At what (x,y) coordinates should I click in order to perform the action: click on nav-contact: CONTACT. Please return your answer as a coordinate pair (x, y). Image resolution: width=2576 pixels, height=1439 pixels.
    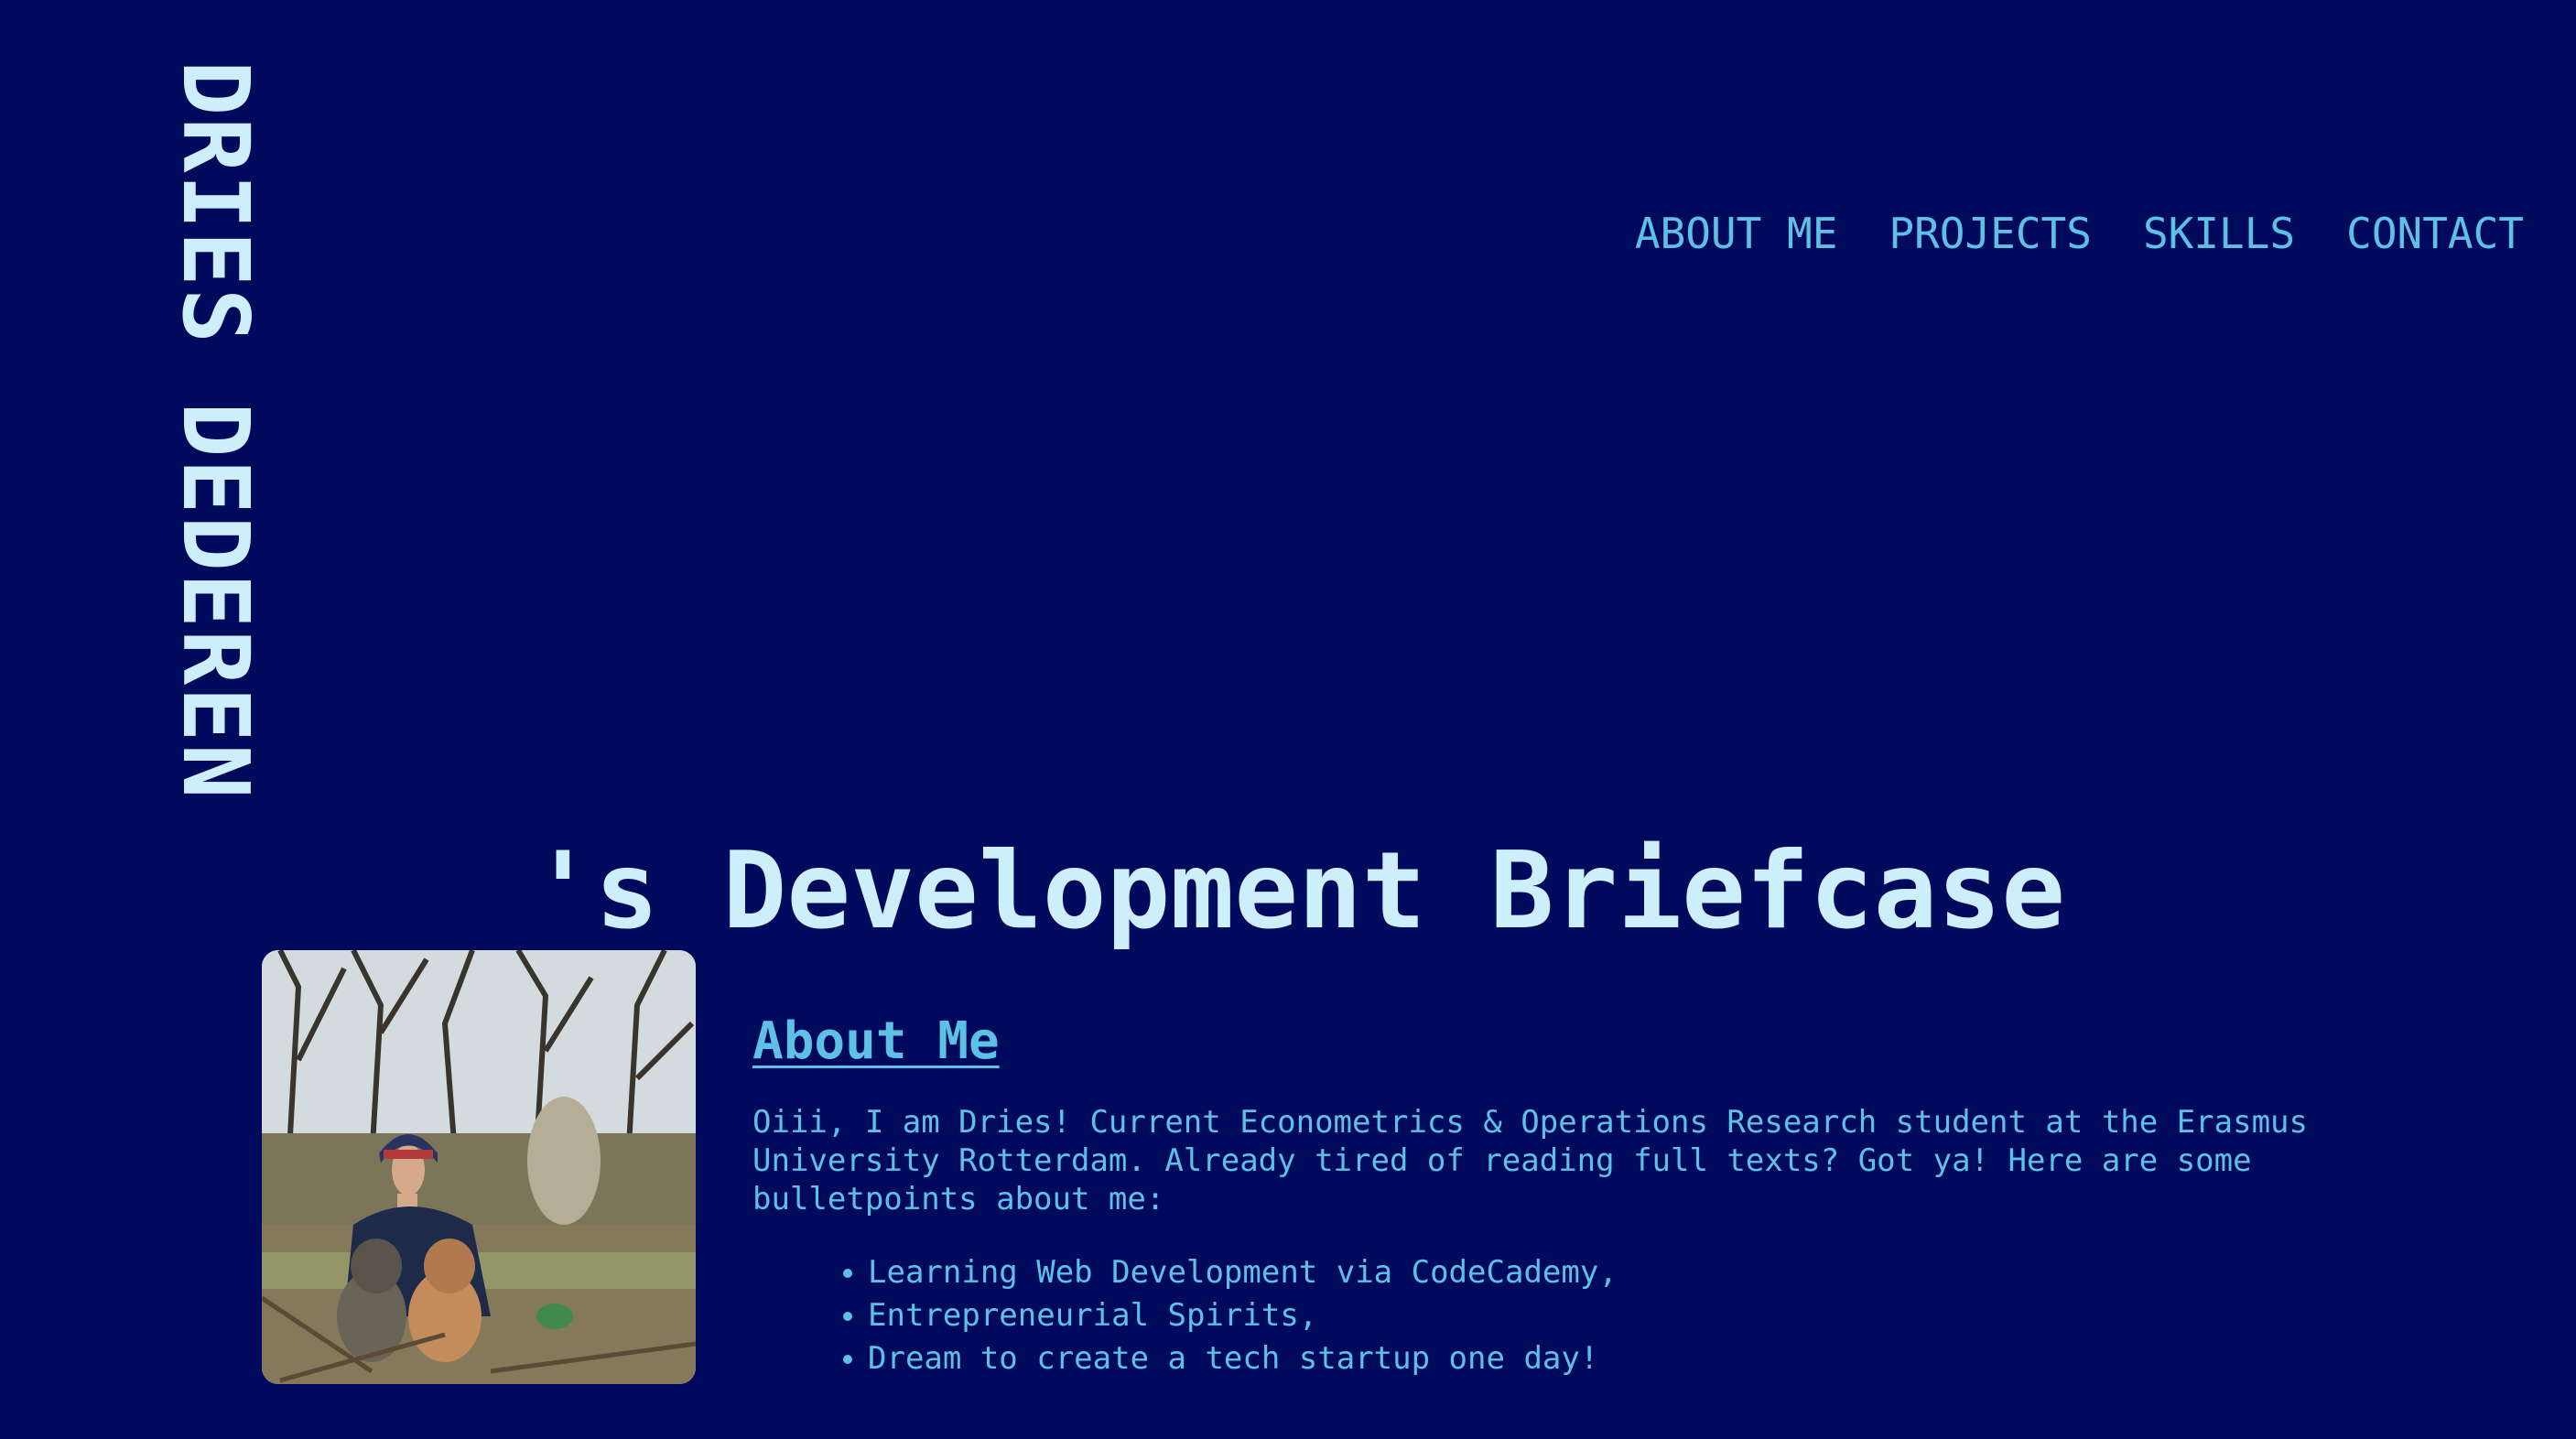
    Looking at the image, I should click on (2435, 233).